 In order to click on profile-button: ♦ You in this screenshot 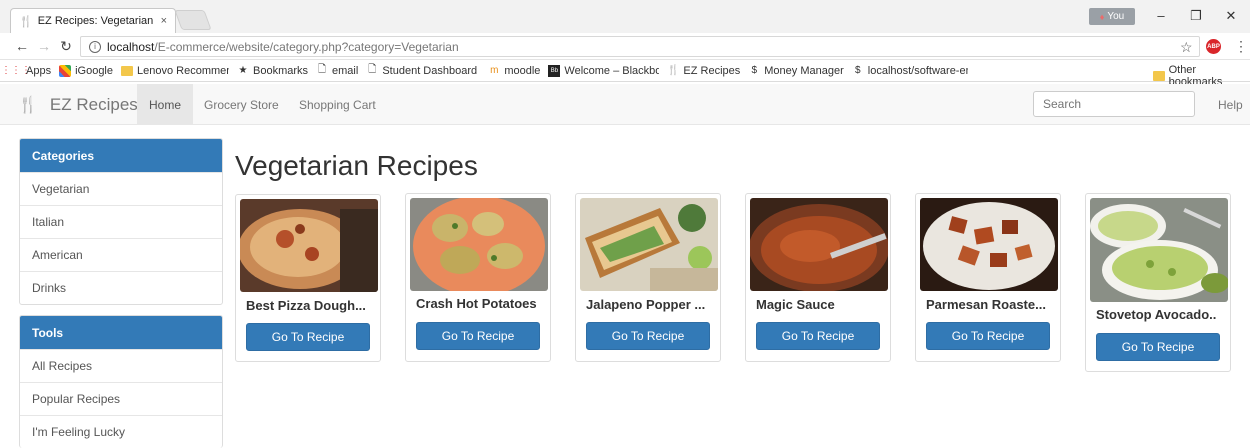, I will do `click(1112, 16)`.